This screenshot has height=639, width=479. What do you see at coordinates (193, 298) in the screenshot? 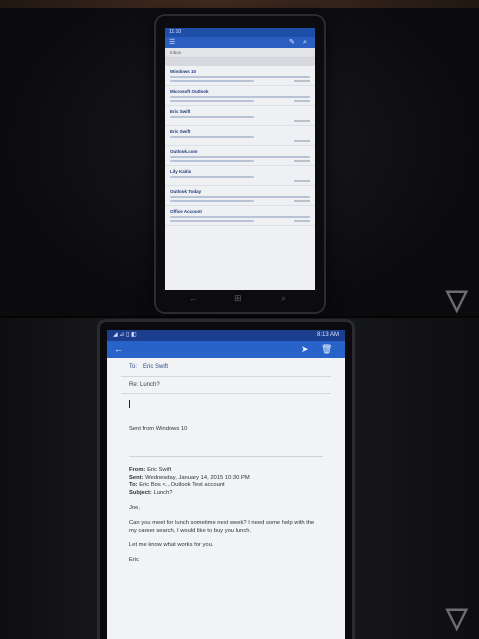
I see `back-icon: ←` at bounding box center [193, 298].